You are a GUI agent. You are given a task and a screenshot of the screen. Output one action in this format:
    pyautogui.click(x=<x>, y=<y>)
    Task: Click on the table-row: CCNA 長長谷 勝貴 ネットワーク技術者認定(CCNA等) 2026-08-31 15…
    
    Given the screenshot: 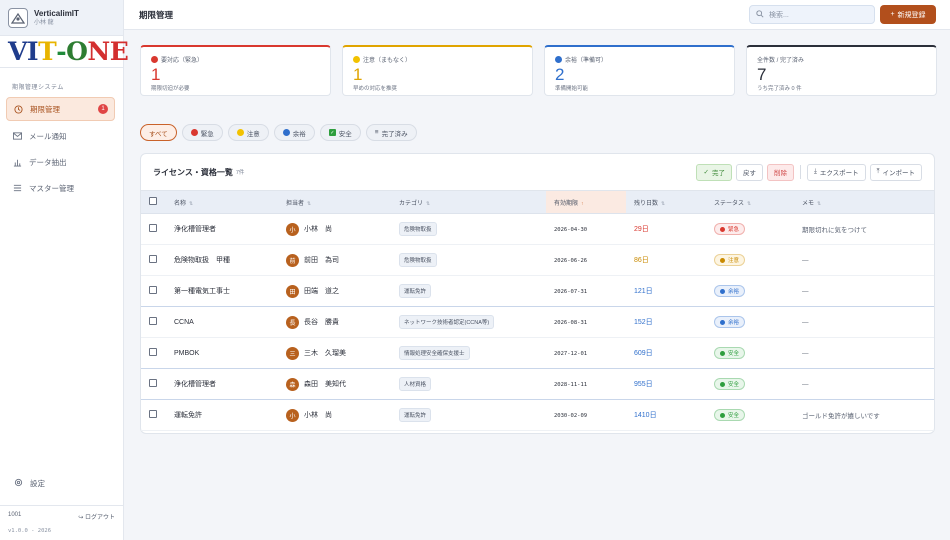 What is the action you would take?
    pyautogui.click(x=537, y=322)
    